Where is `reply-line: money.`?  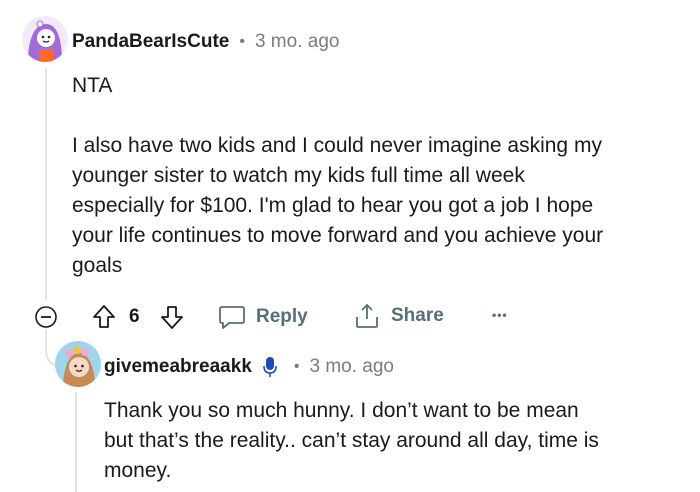 reply-line: money. is located at coordinates (138, 470).